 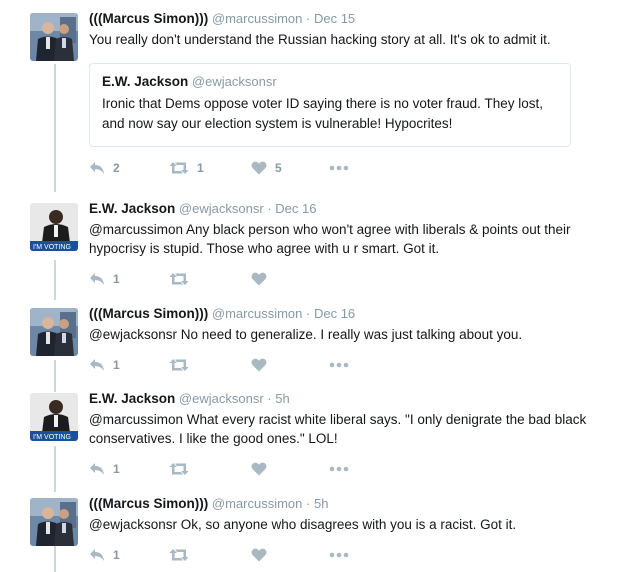 What do you see at coordinates (334, 18) in the screenshot?
I see `timestamp: Dec 15` at bounding box center [334, 18].